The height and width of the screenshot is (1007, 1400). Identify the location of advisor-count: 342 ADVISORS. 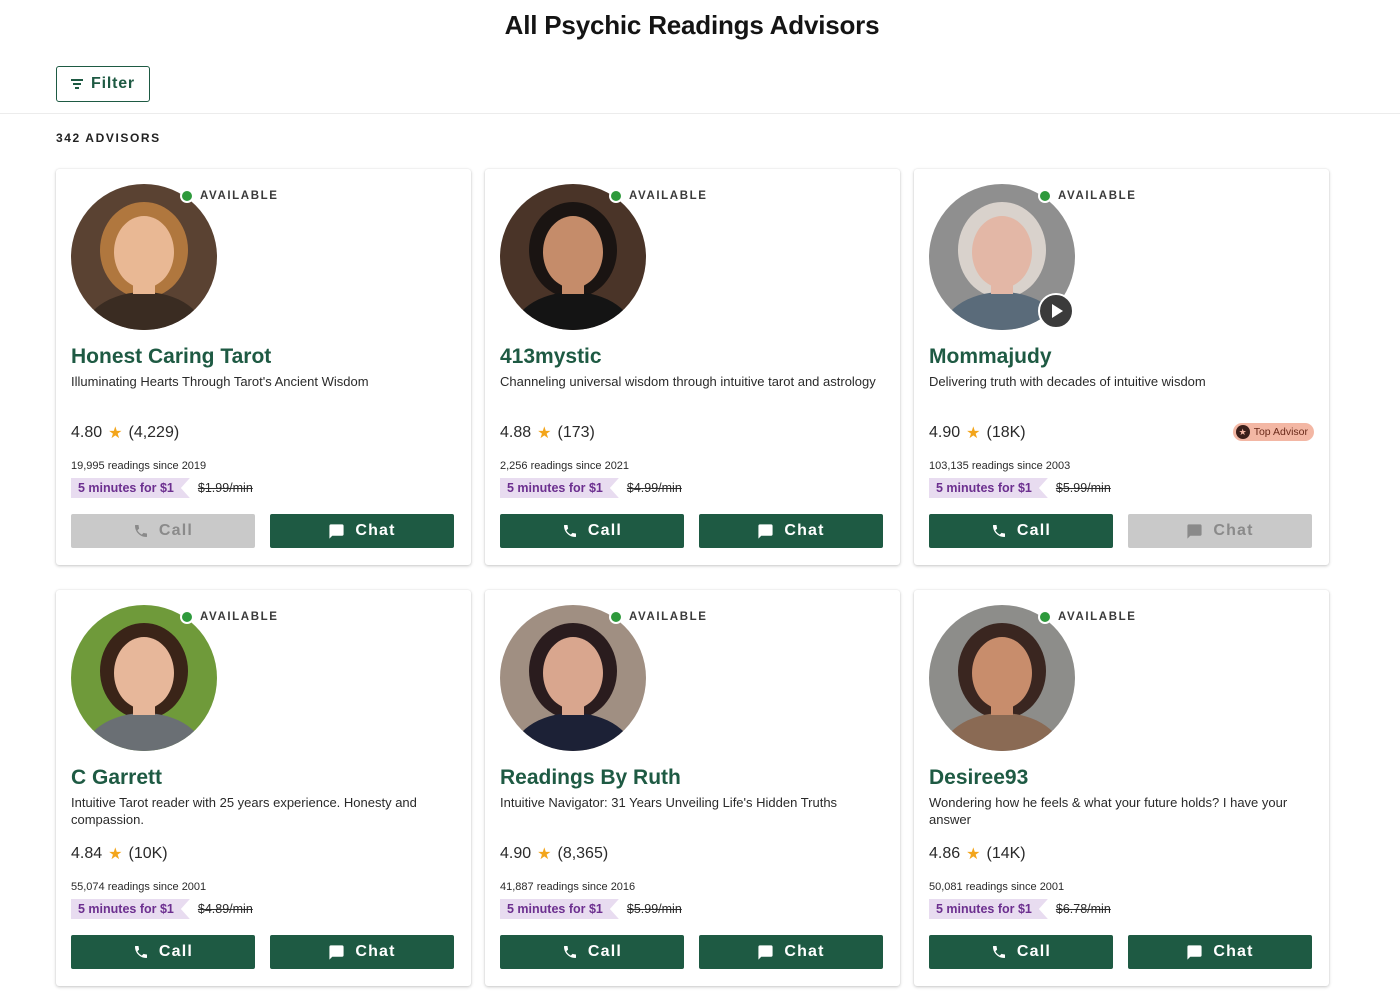
(108, 138).